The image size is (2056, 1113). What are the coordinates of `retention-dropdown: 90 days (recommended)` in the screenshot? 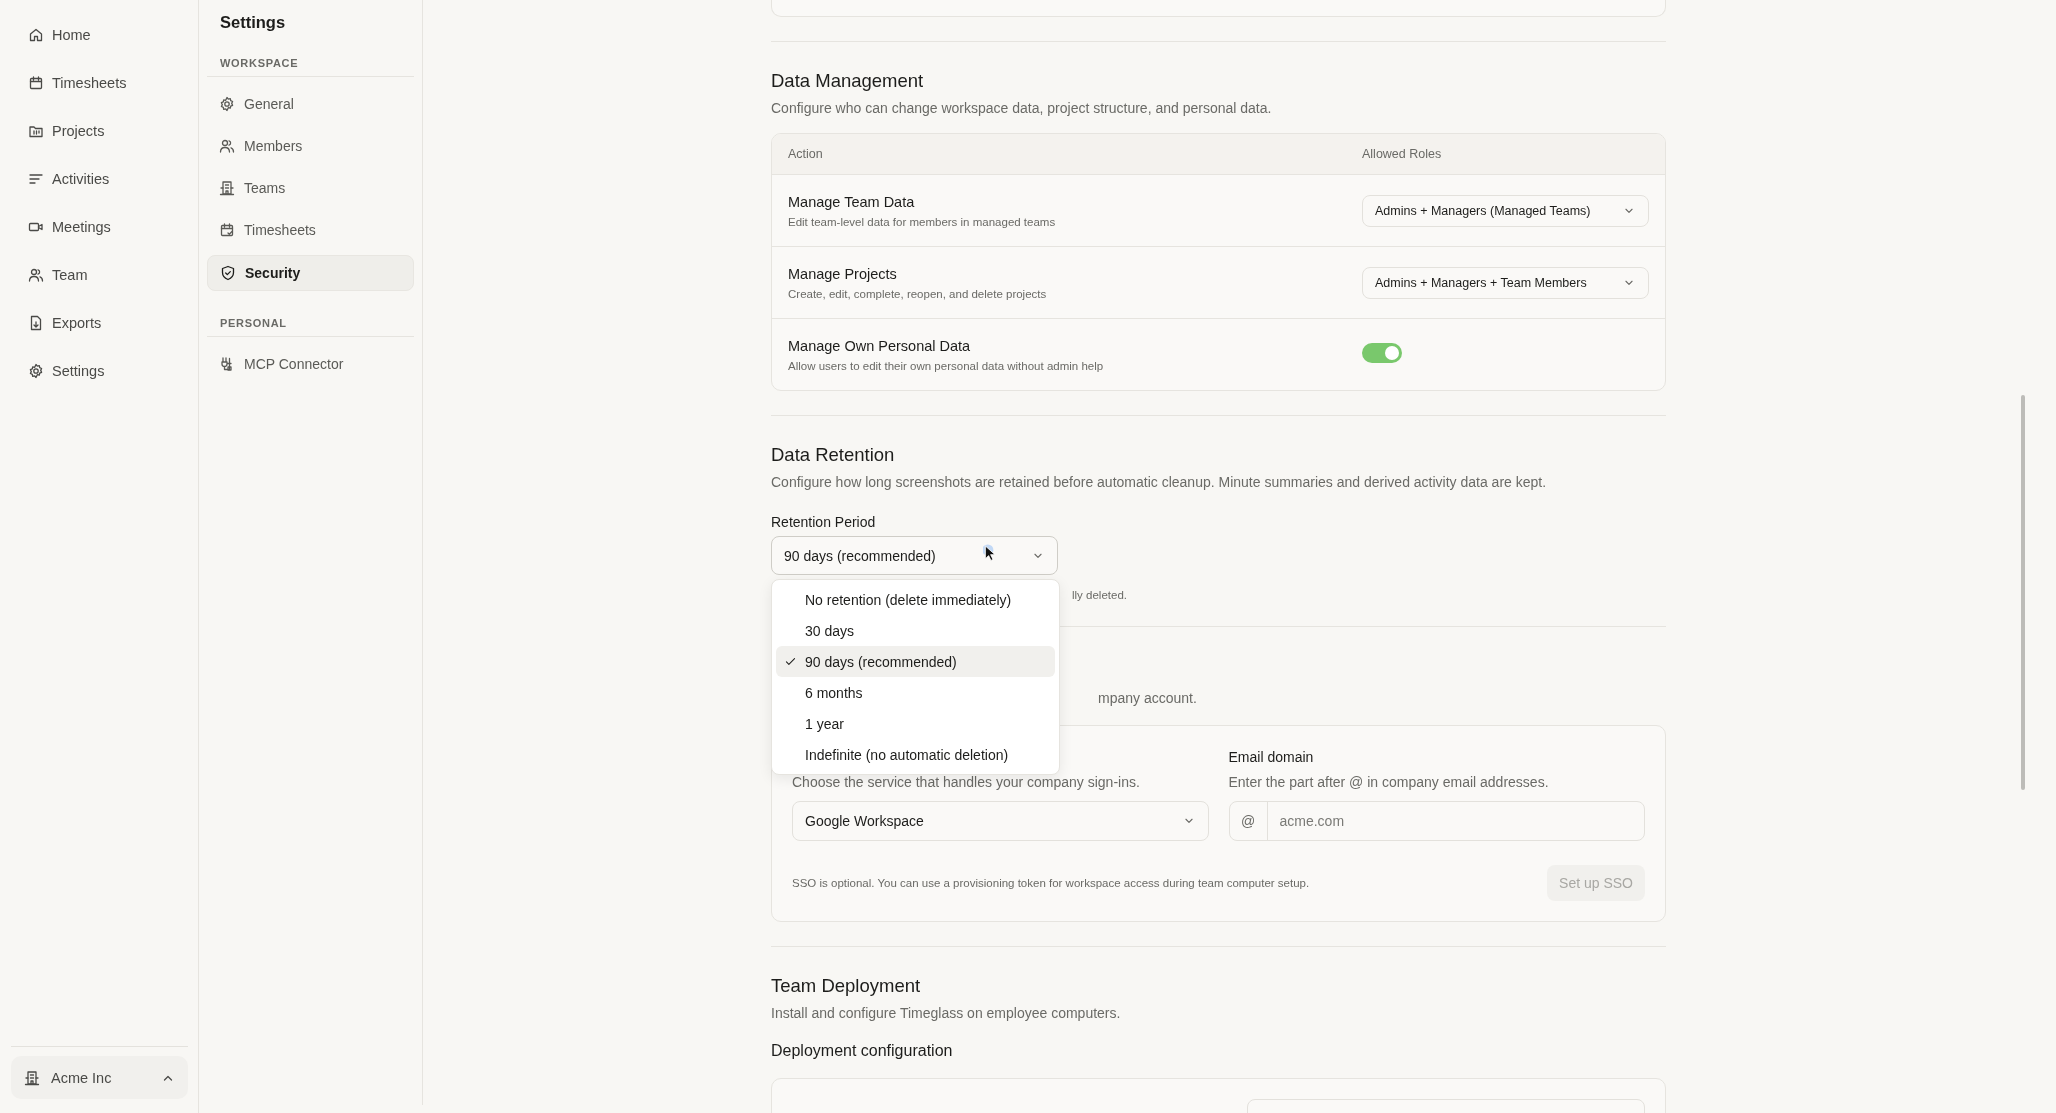 It's located at (914, 555).